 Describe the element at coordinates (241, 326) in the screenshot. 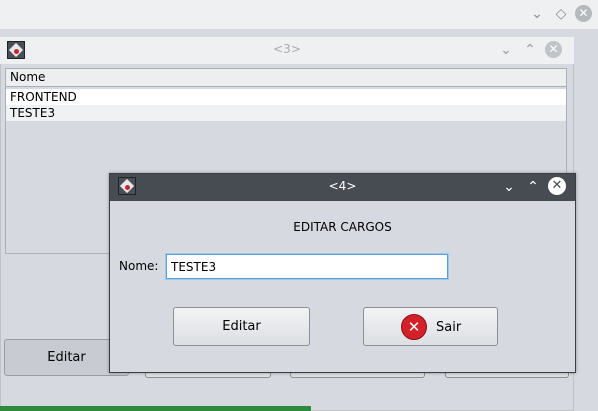

I see `editar-button: Editar` at that location.